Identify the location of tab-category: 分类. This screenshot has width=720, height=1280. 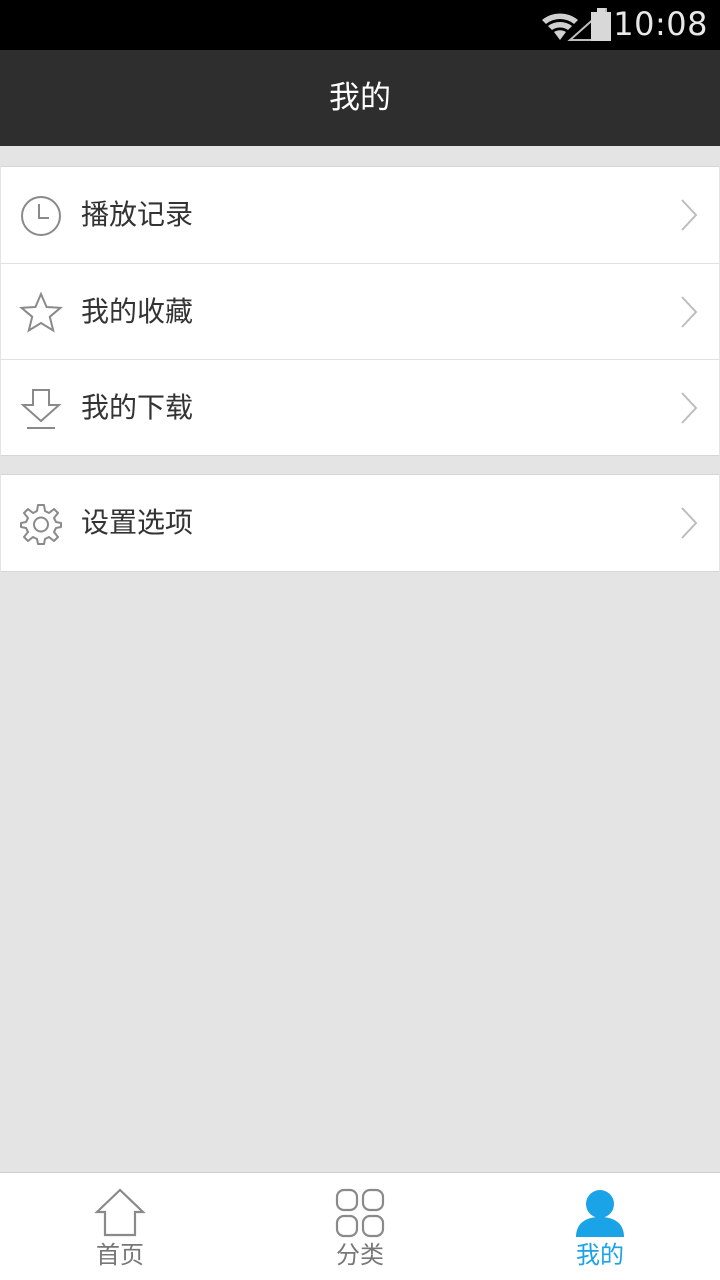
(360, 1226).